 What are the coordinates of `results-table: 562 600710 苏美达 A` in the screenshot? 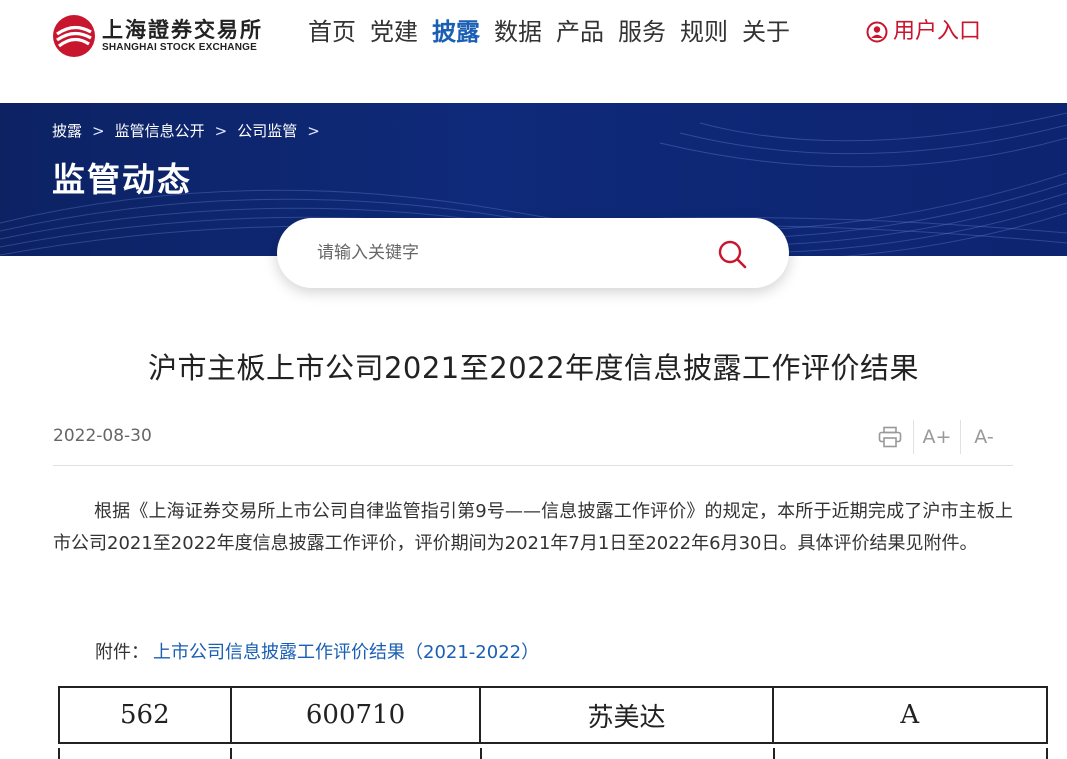 It's located at (553, 715).